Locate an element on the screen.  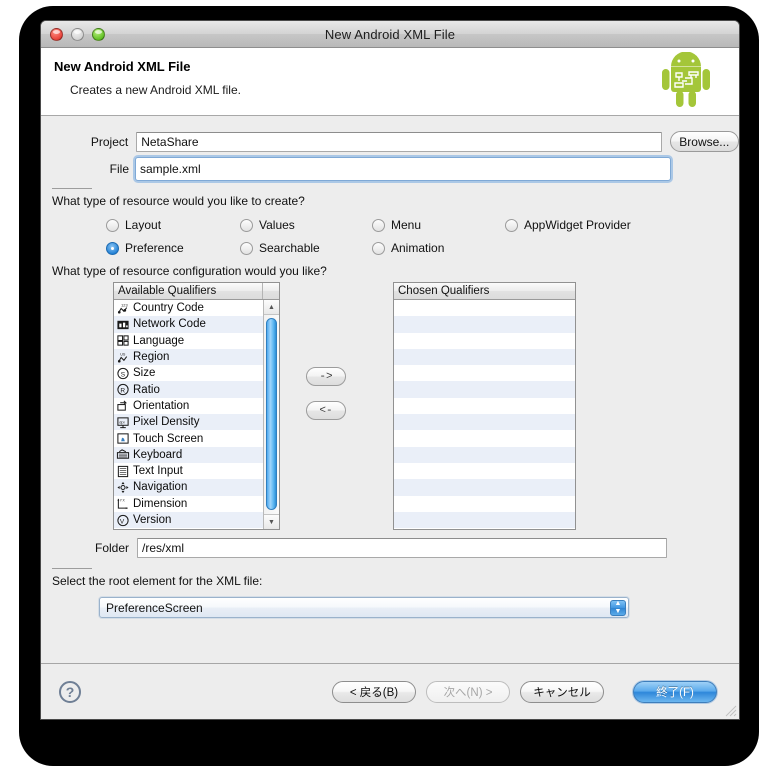
close-light is located at coordinates (56, 34).